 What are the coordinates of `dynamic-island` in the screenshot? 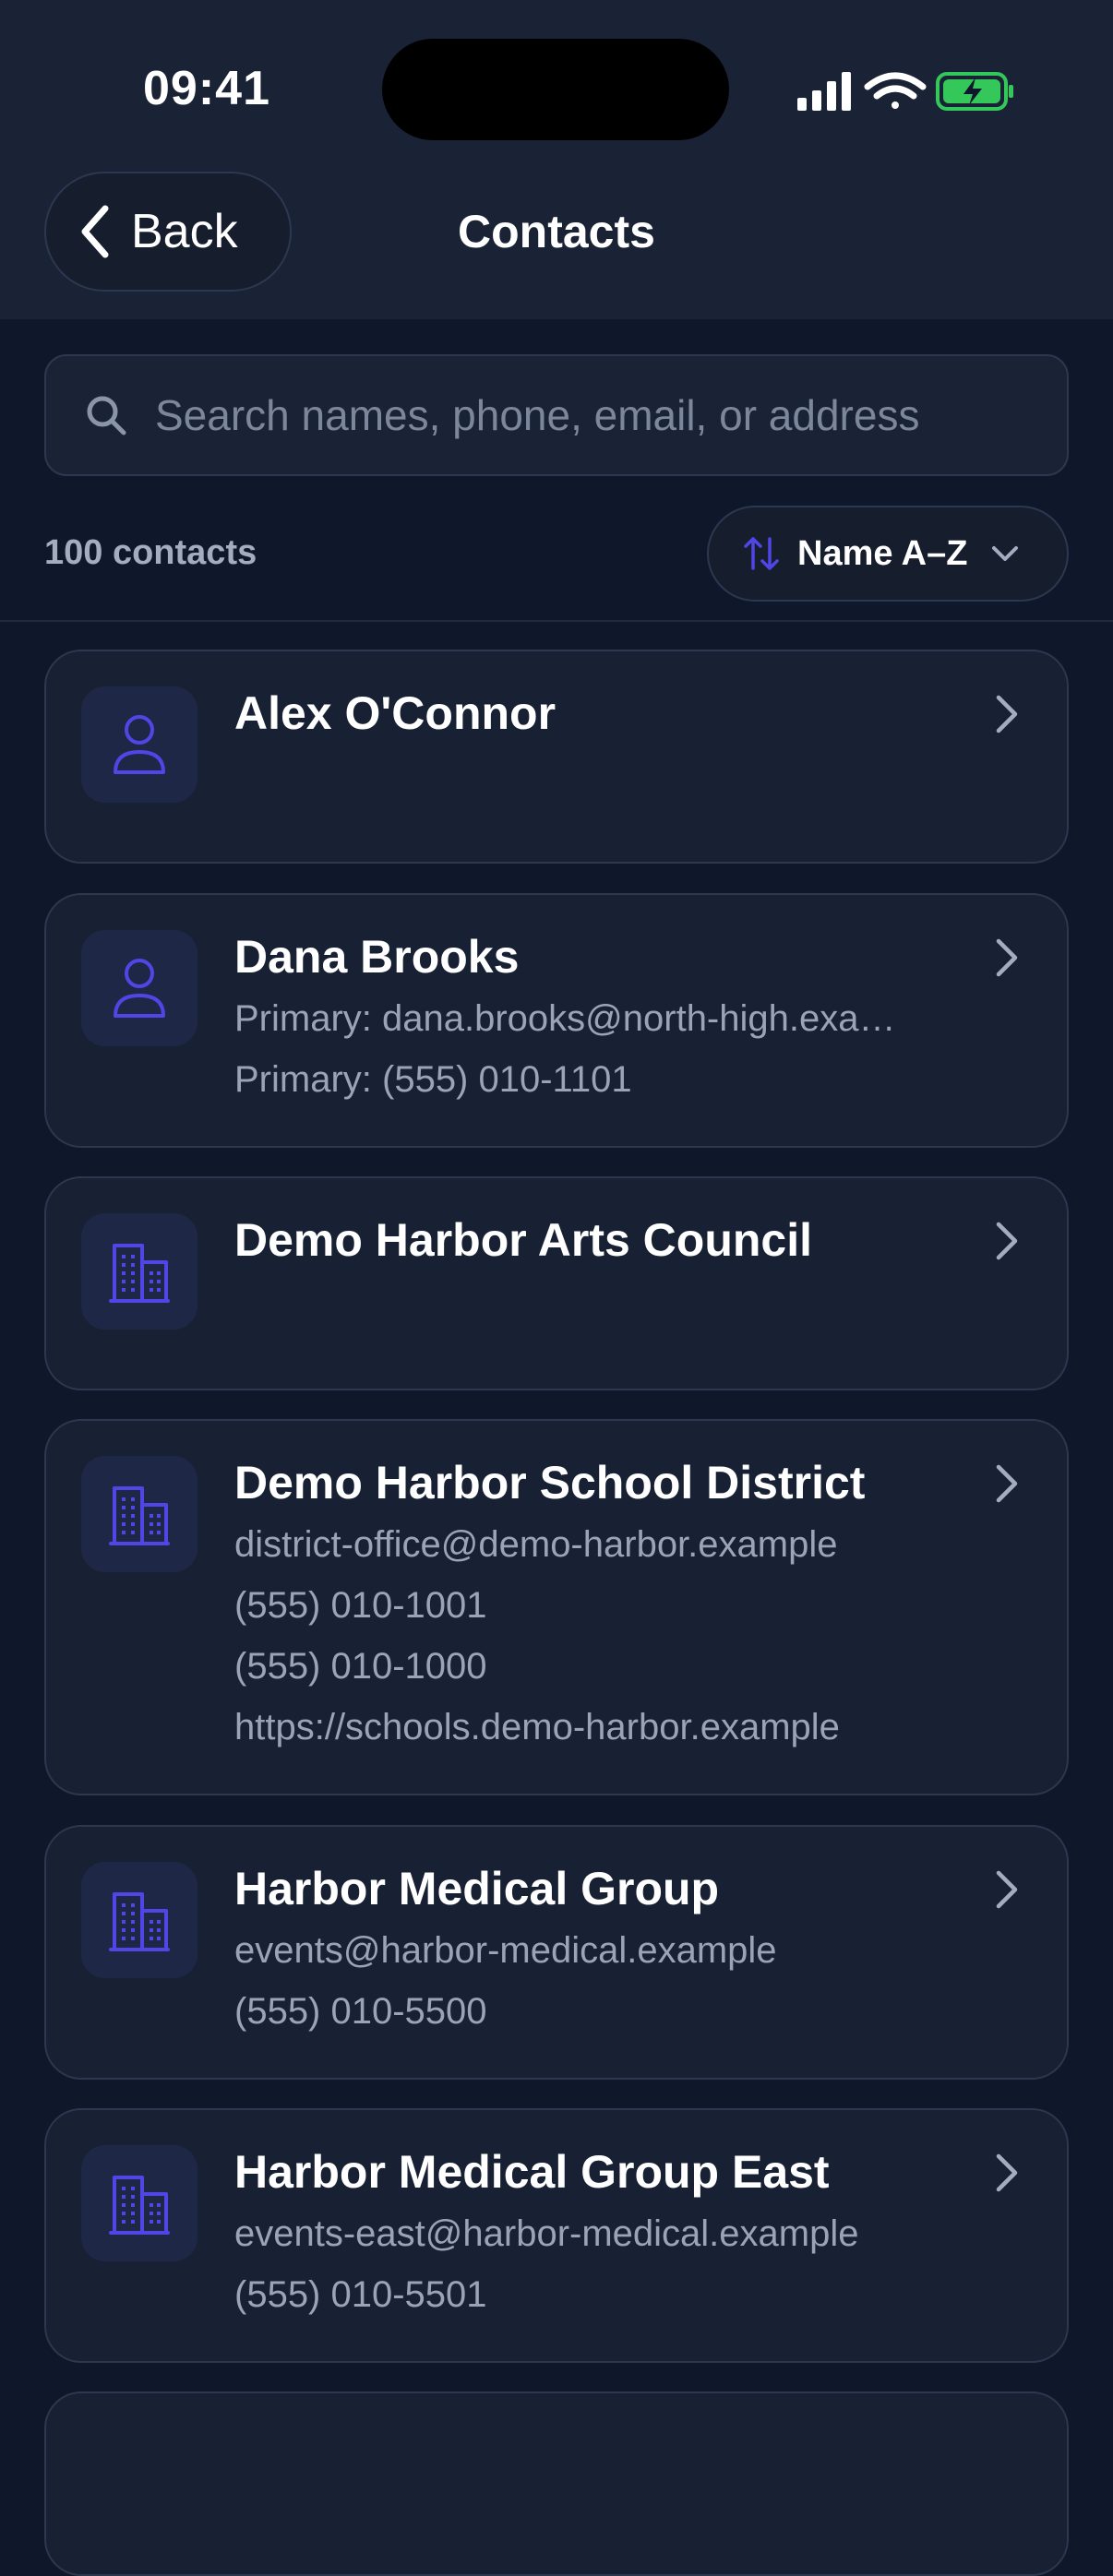 It's located at (555, 89).